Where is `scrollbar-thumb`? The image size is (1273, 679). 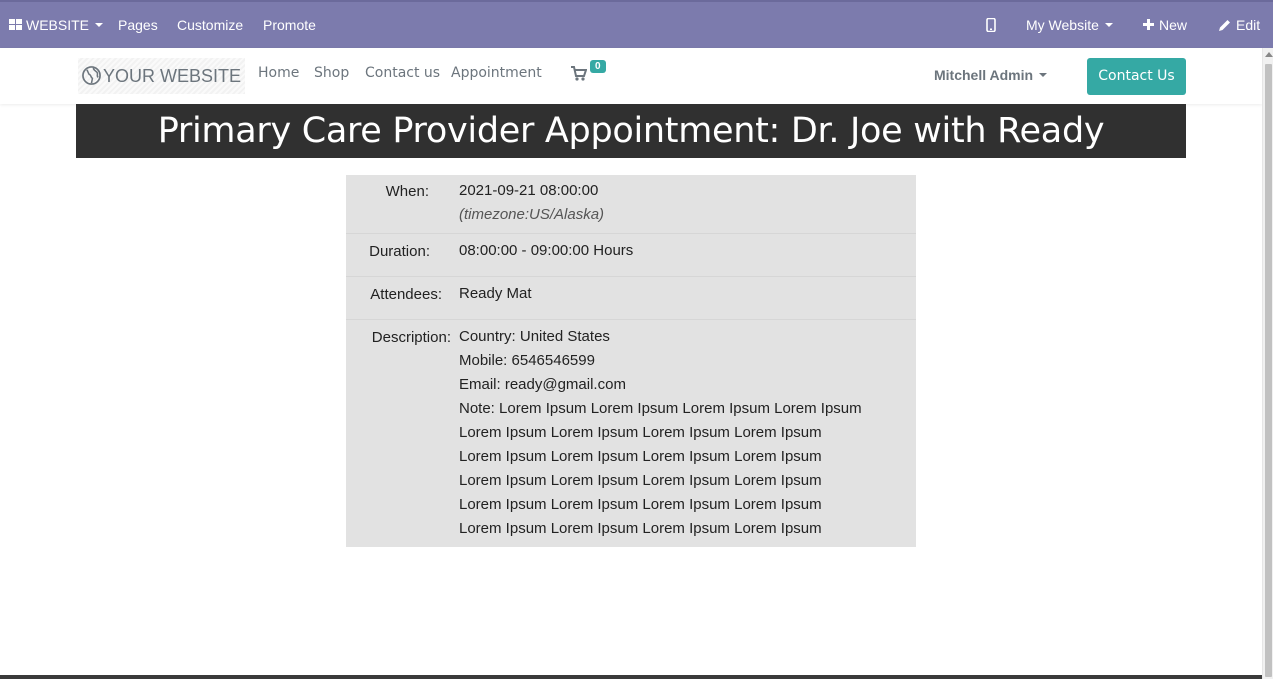 scrollbar-thumb is located at coordinates (1268, 370).